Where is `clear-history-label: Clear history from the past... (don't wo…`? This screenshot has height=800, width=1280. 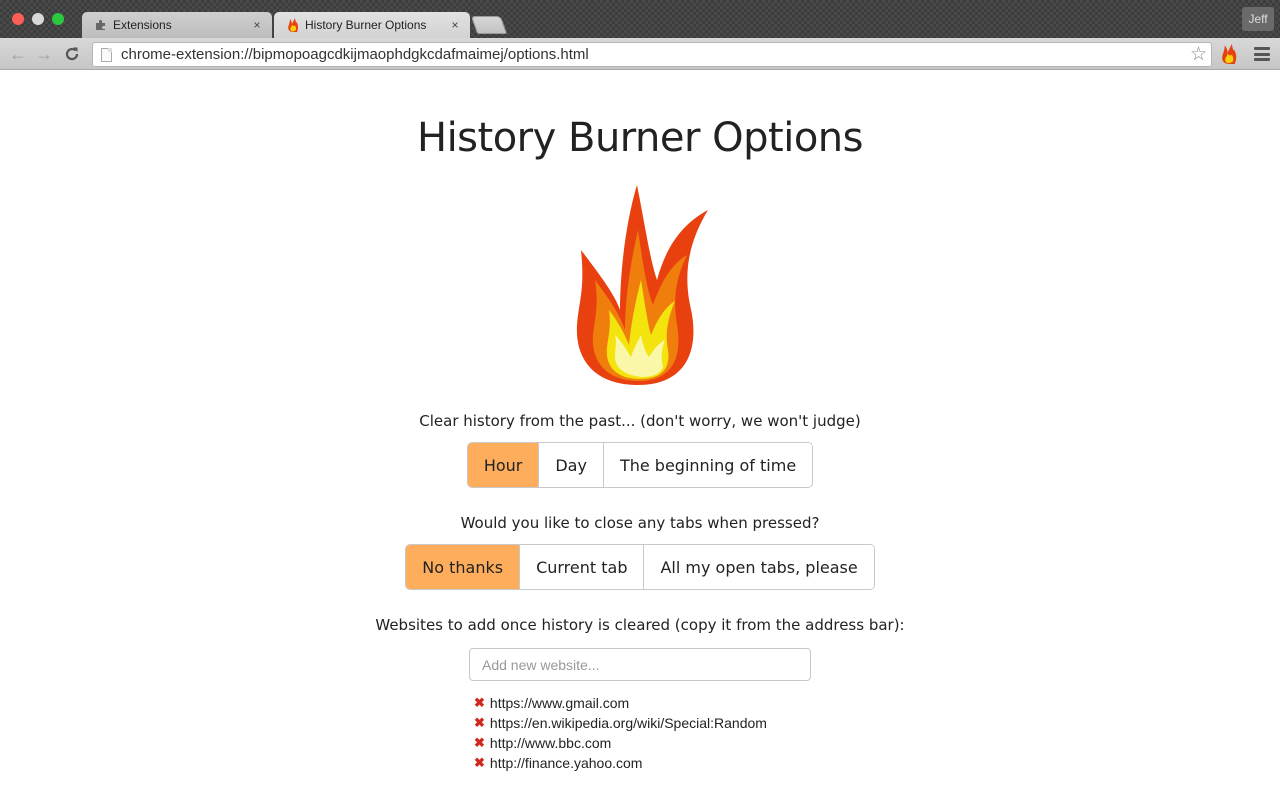 clear-history-label: Clear history from the past... (don't wo… is located at coordinates (640, 421).